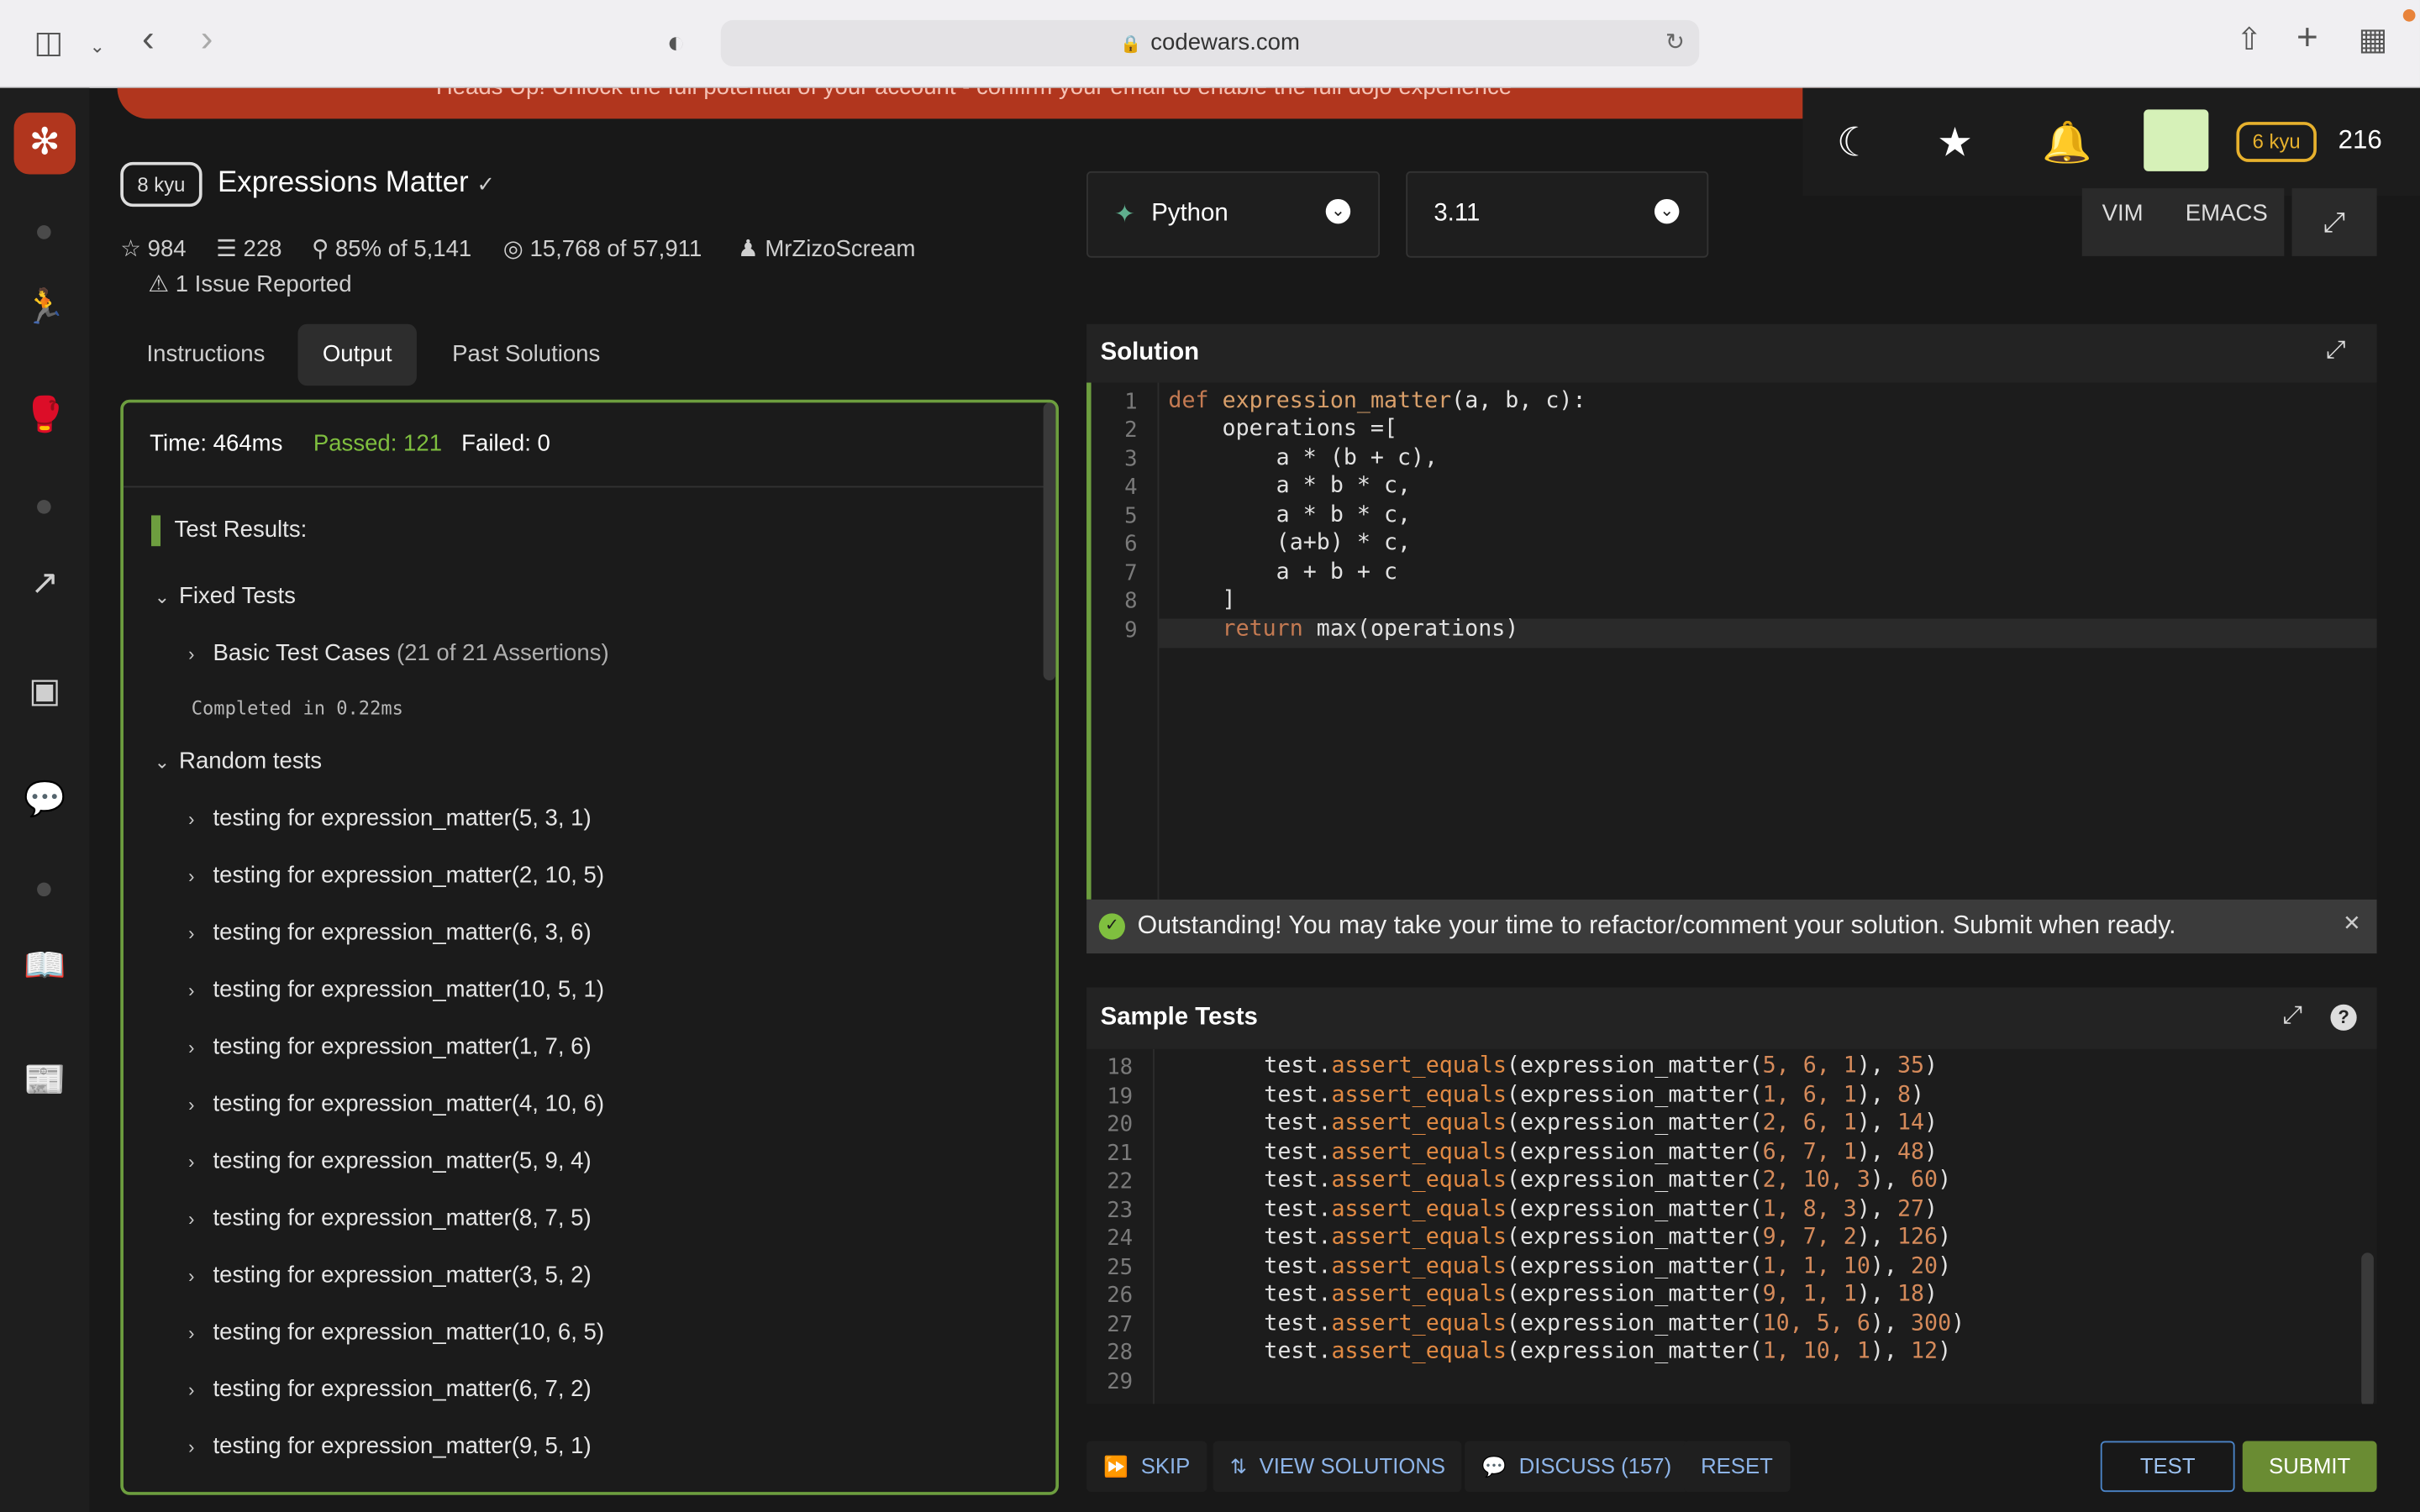 The image size is (2420, 1512). Describe the element at coordinates (2183, 222) in the screenshot. I see `editor-mode-group: VIM EMACS` at that location.